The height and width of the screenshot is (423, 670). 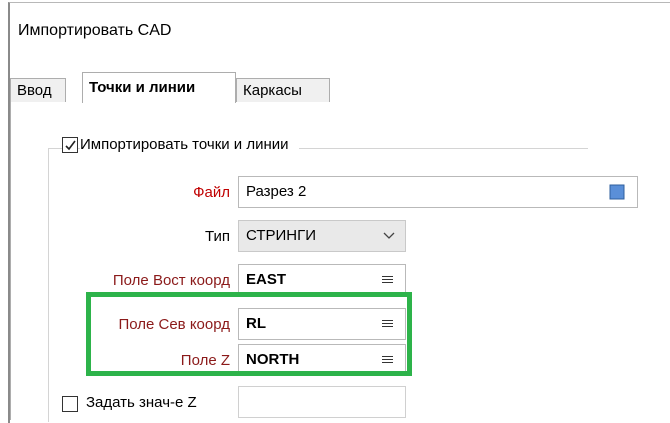 I want to click on file-field: Разрез 2, so click(x=438, y=192).